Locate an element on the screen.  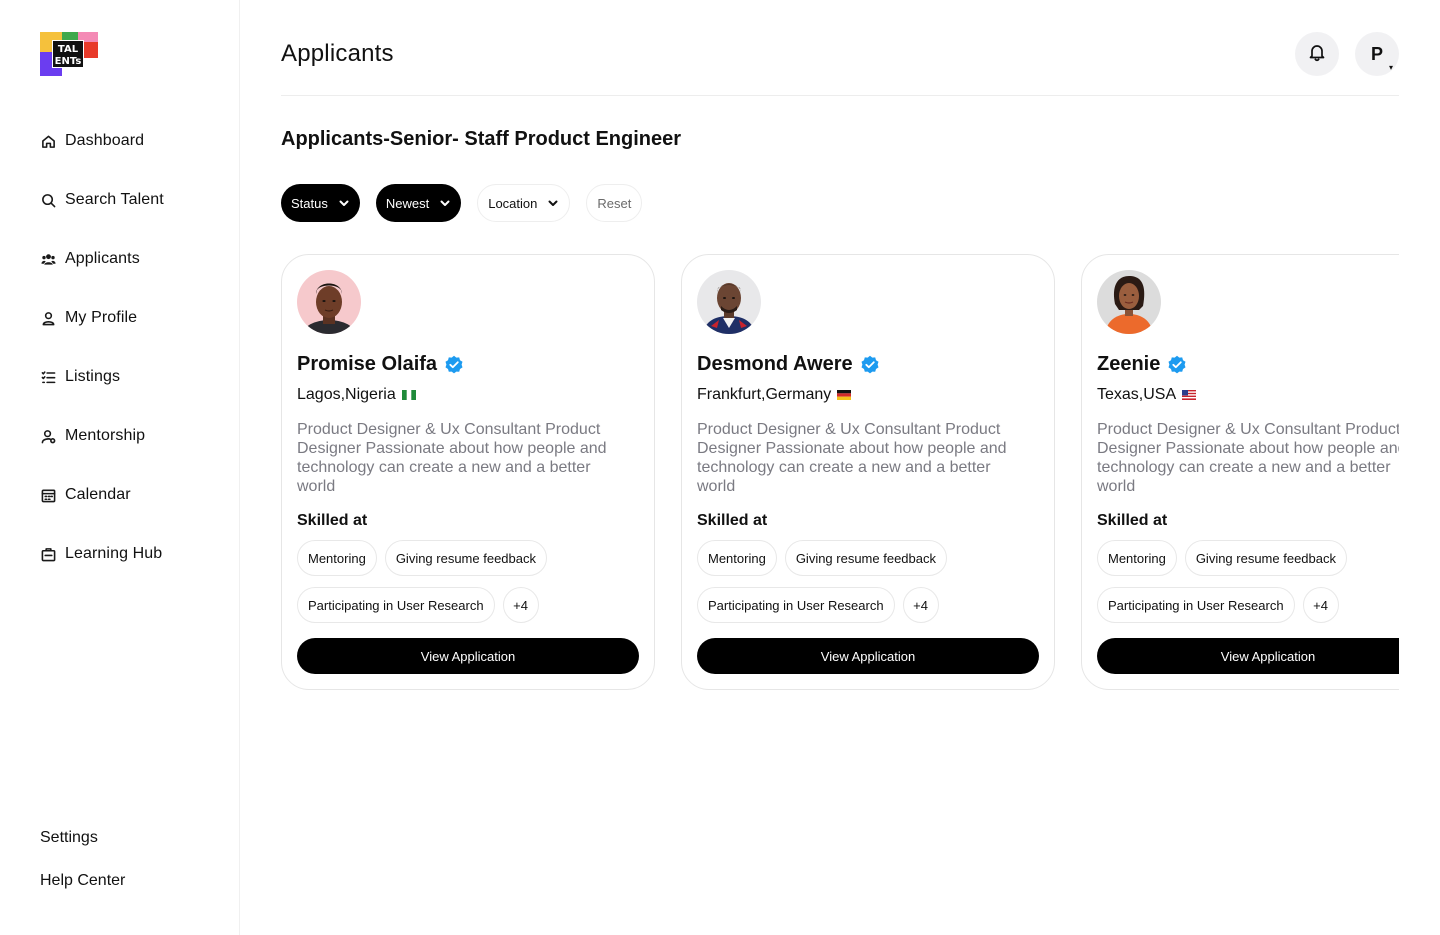
notifications-button is located at coordinates (1317, 54).